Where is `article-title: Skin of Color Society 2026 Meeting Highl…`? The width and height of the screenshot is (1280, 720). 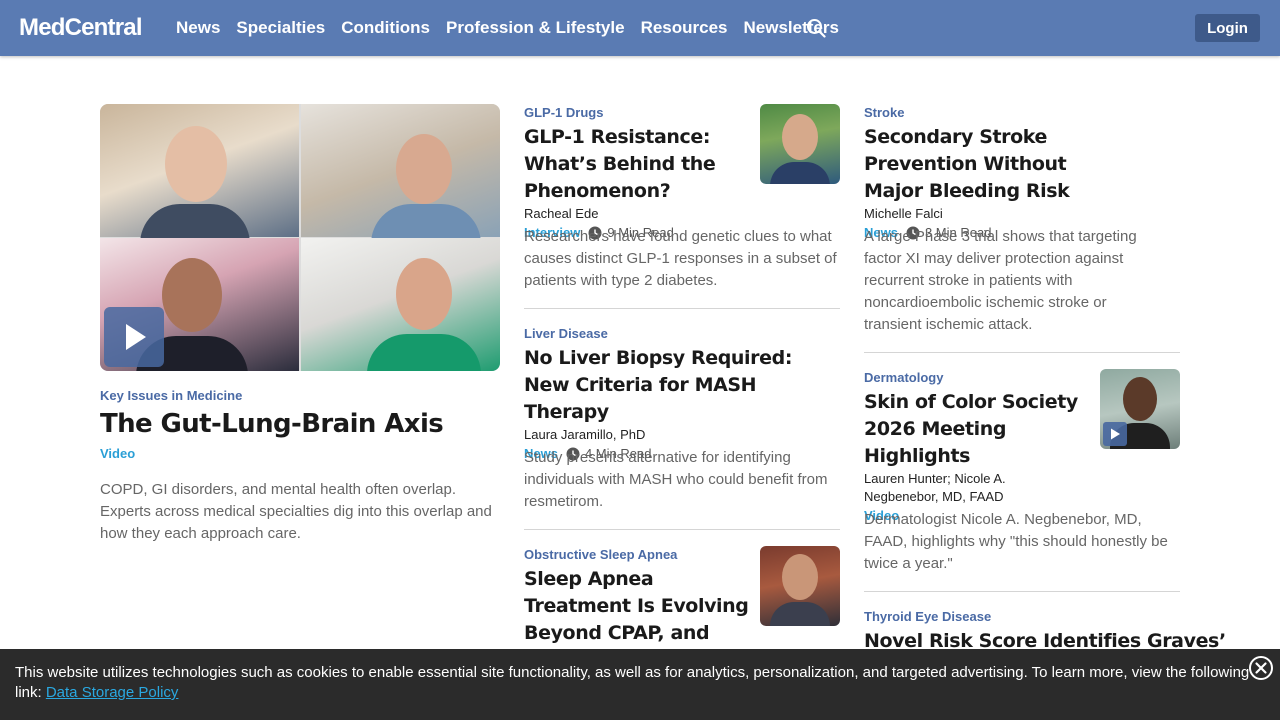 article-title: Skin of Color Society 2026 Meeting Highl… is located at coordinates (979, 429).